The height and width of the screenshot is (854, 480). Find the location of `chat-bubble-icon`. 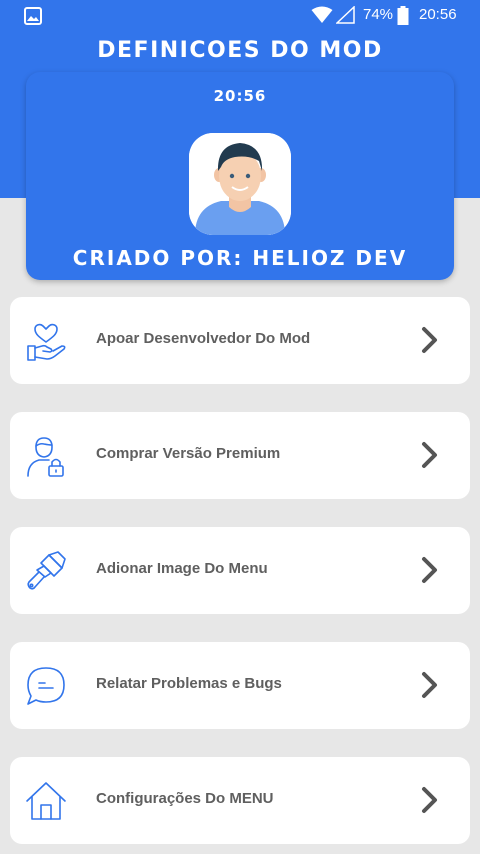

chat-bubble-icon is located at coordinates (46, 686).